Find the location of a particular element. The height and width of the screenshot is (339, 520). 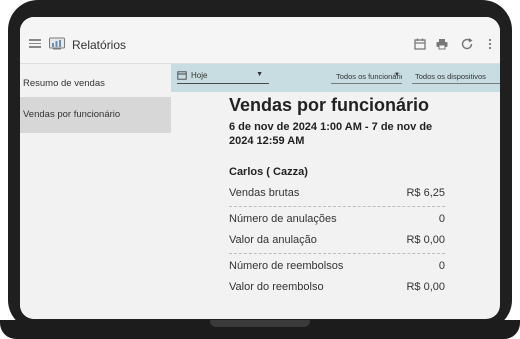

metric-row-refund-amount: Valor do reembolso R$ 0,00 is located at coordinates (337, 289).